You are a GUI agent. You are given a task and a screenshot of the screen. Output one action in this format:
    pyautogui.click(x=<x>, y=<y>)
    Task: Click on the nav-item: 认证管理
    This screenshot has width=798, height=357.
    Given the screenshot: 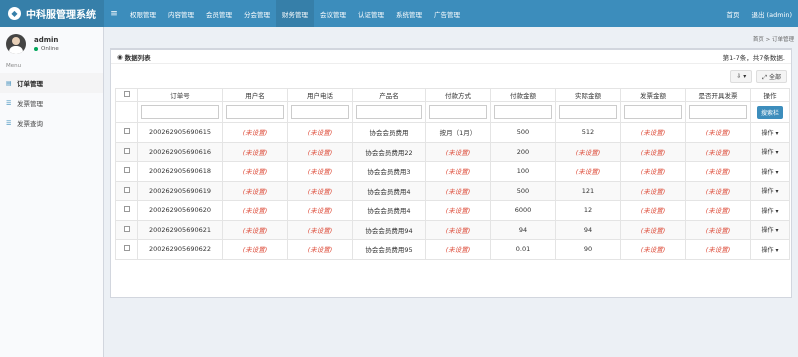 What is the action you would take?
    pyautogui.click(x=371, y=13)
    